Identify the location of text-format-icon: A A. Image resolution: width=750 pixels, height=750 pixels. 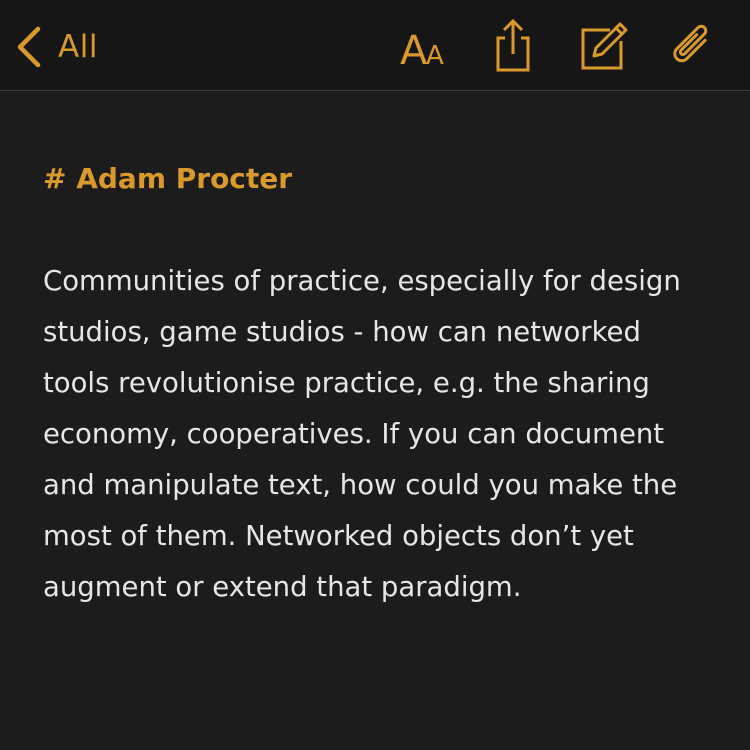
(424, 46).